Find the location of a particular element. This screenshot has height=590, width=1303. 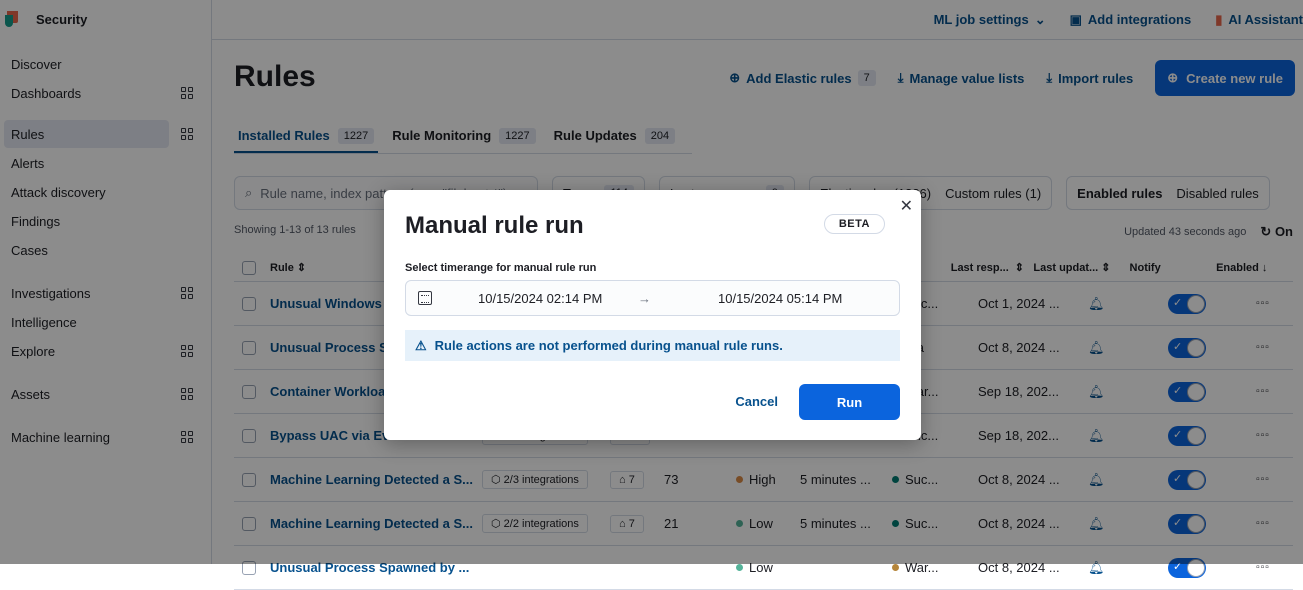

calendar-icon is located at coordinates (425, 298).